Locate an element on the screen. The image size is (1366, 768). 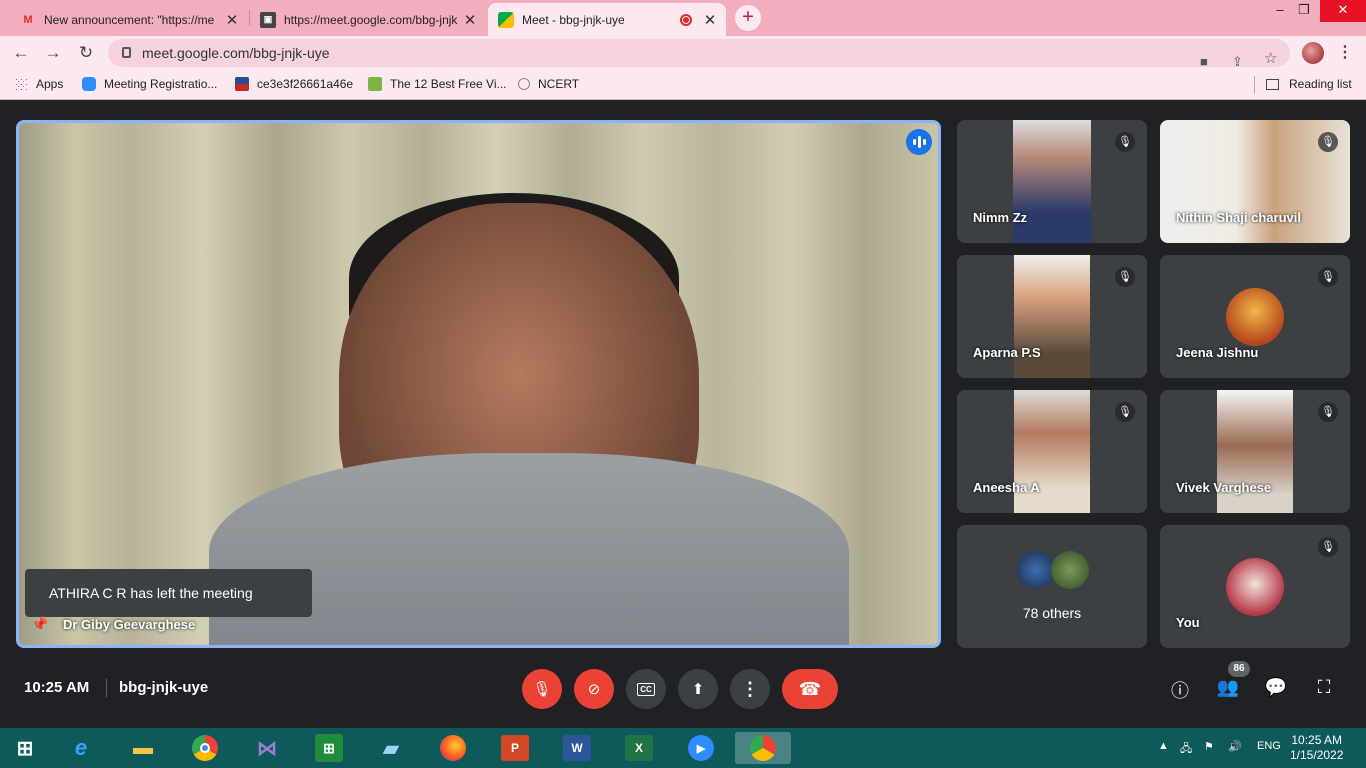
activities-icon: ⛶ is located at coordinates (1324, 687).